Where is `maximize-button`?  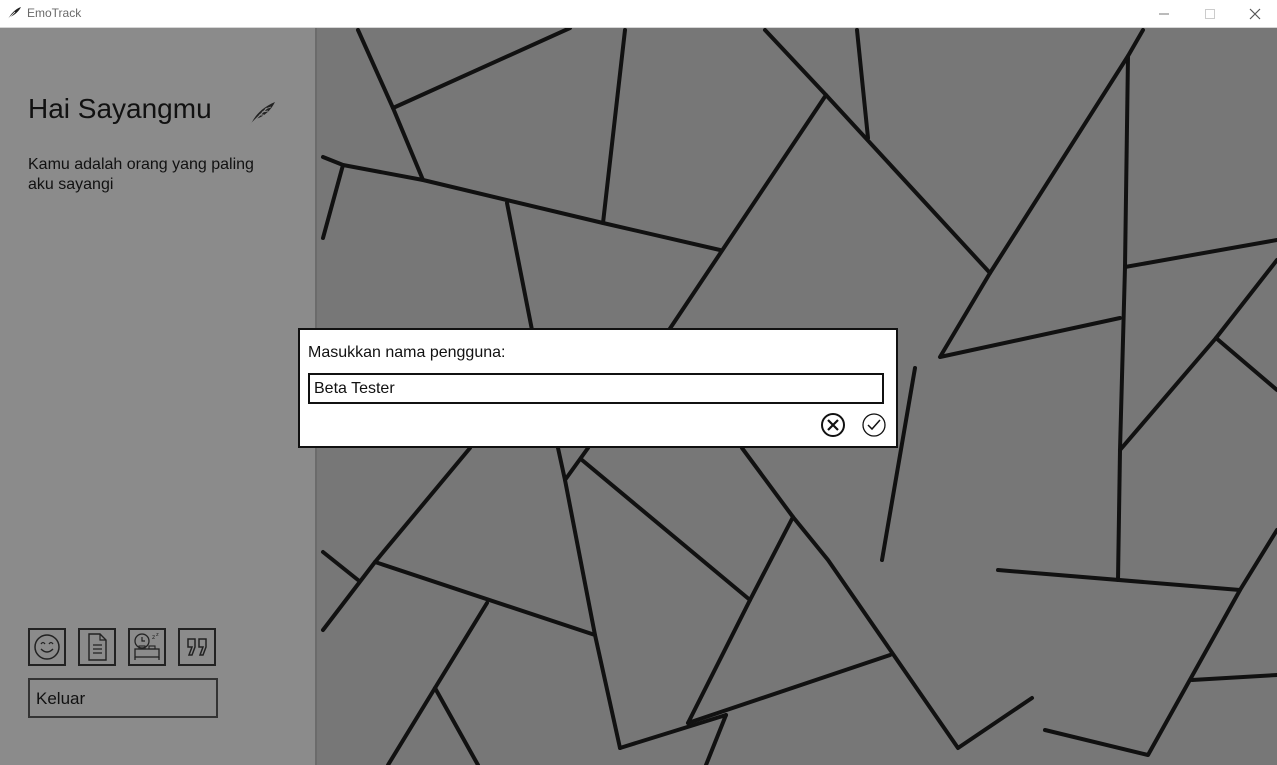
maximize-button is located at coordinates (1210, 14).